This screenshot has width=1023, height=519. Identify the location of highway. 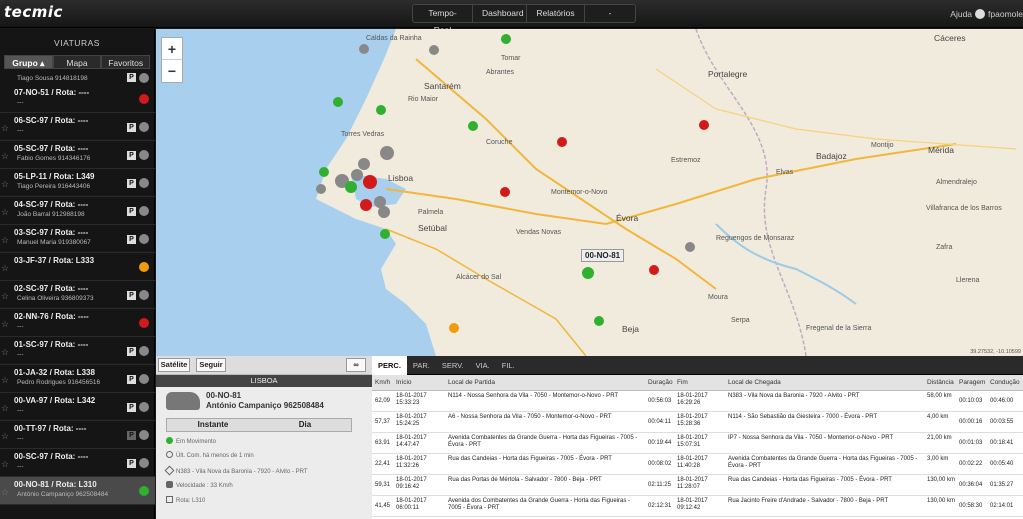
(566, 174).